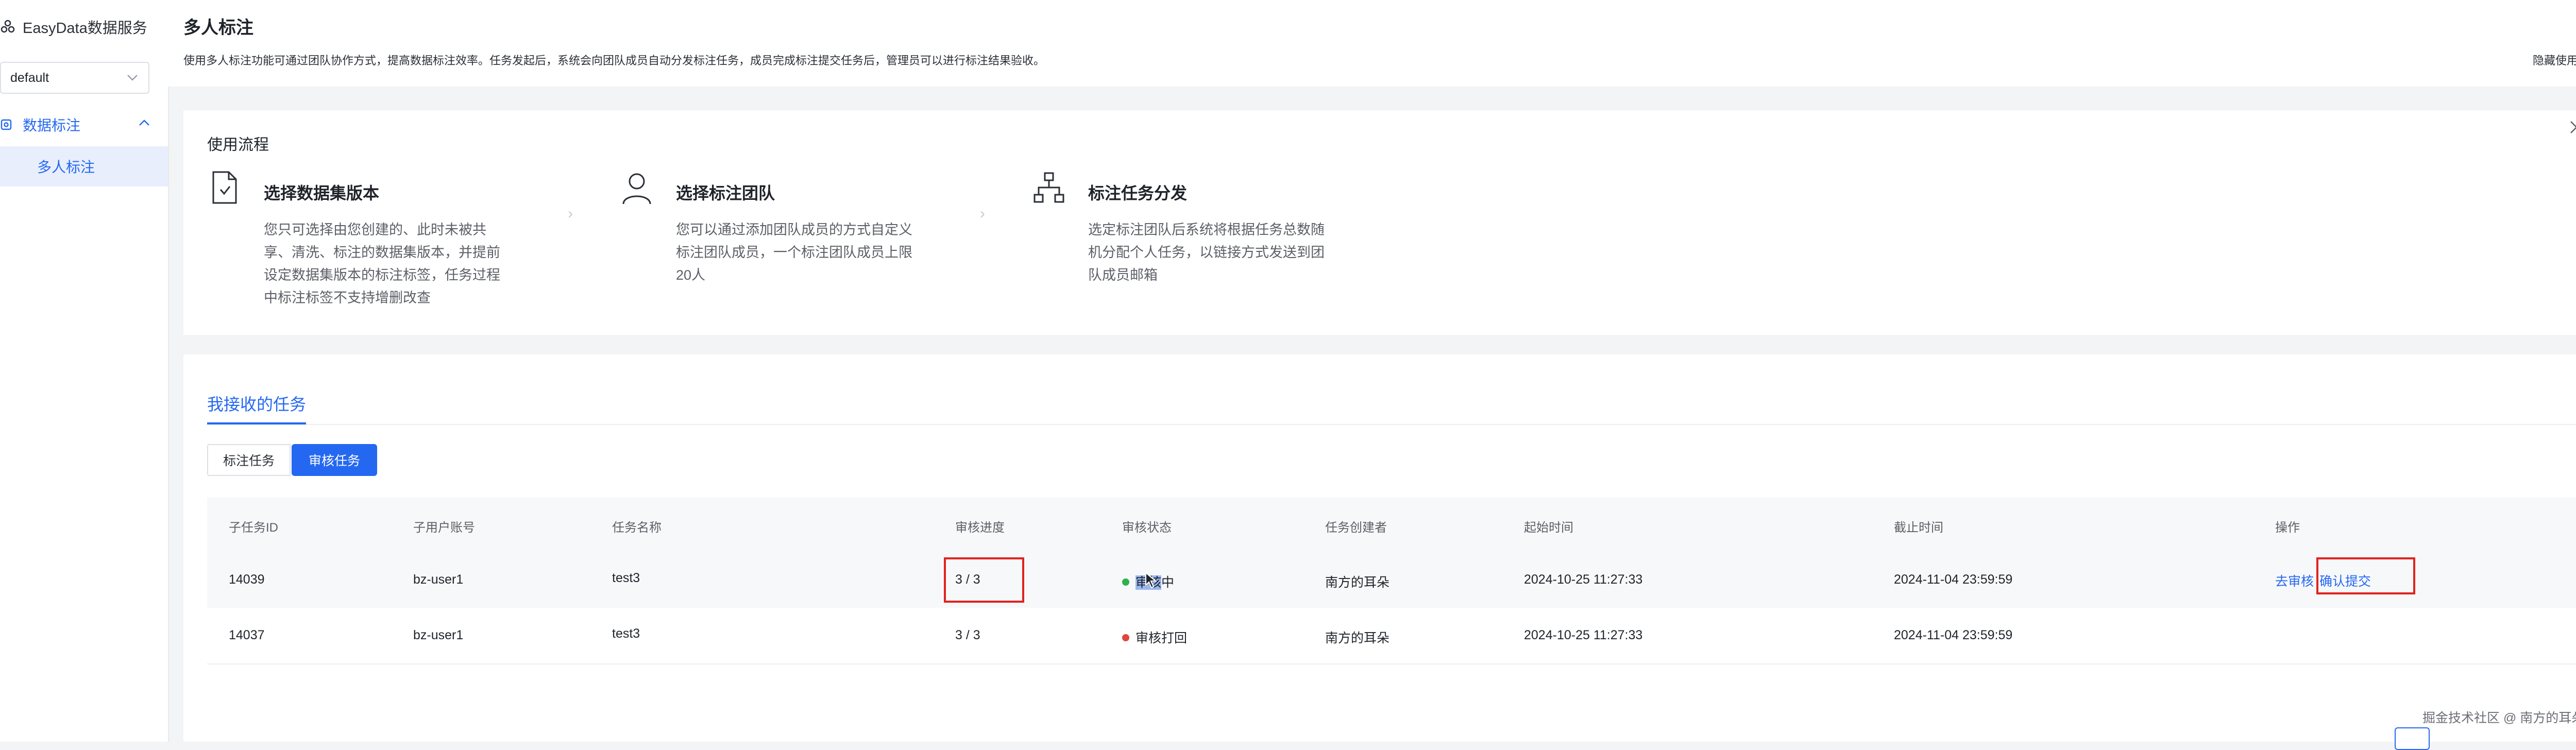 Image resolution: width=2576 pixels, height=750 pixels. Describe the element at coordinates (74, 78) in the screenshot. I see `workspace-select: default` at that location.